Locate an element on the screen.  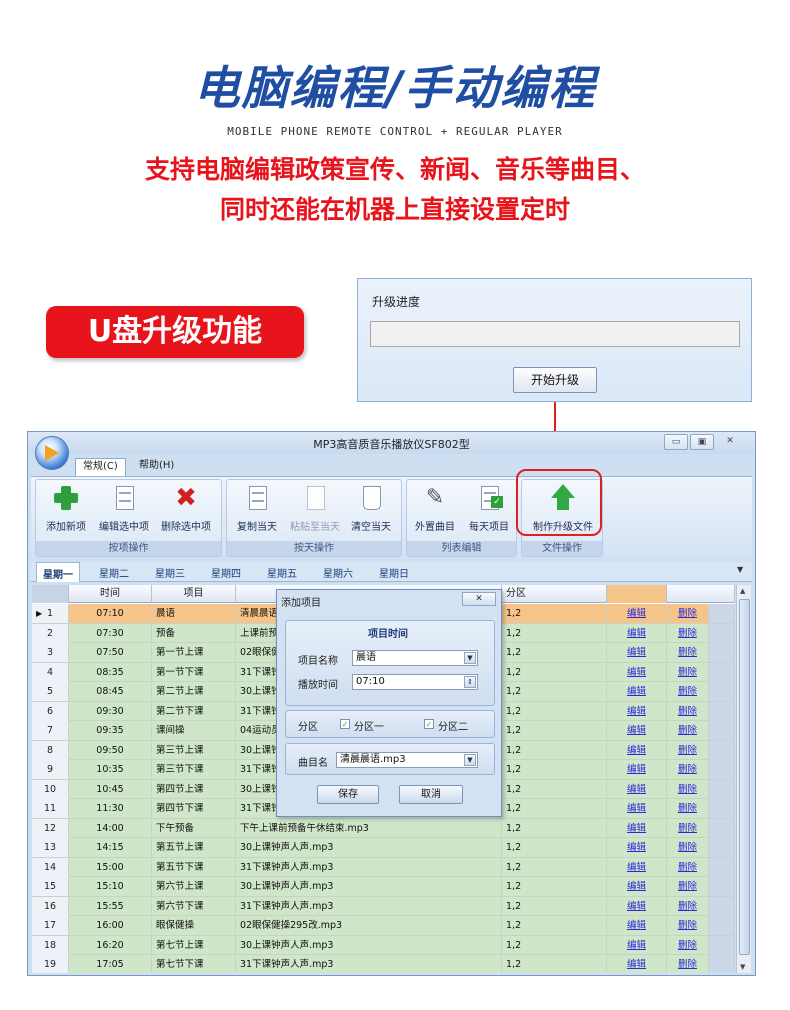
app-orb-icon is located at coordinates (52, 453).